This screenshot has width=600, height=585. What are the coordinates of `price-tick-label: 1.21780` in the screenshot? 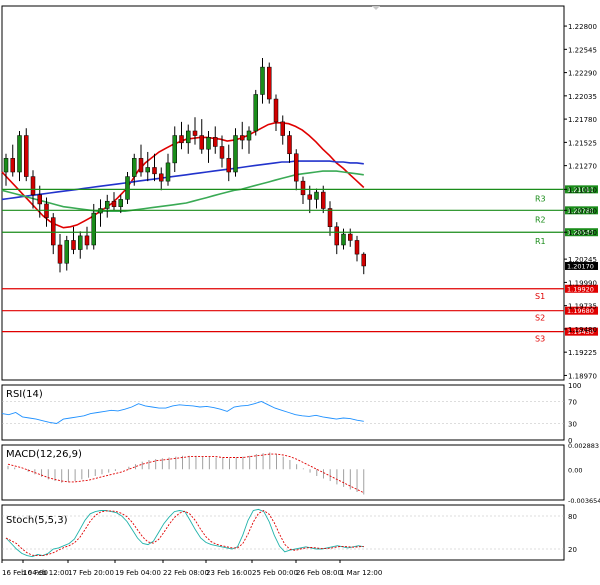 It's located at (582, 120).